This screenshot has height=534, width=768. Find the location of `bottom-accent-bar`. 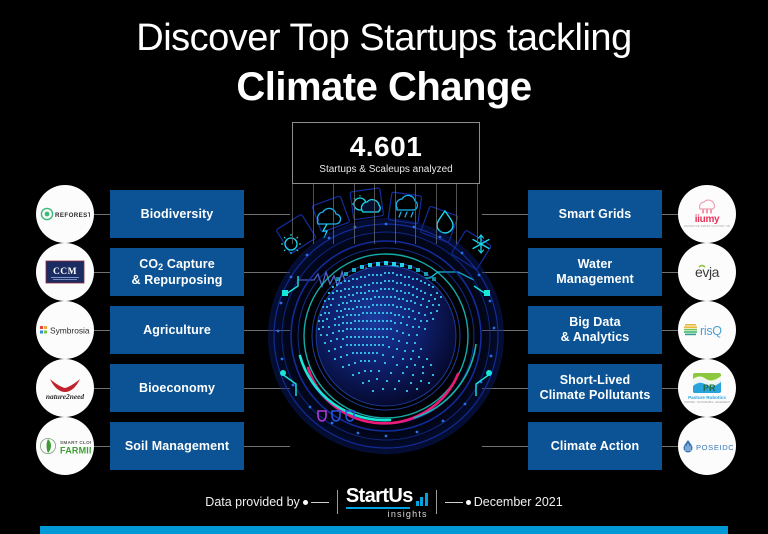

bottom-accent-bar is located at coordinates (384, 530).